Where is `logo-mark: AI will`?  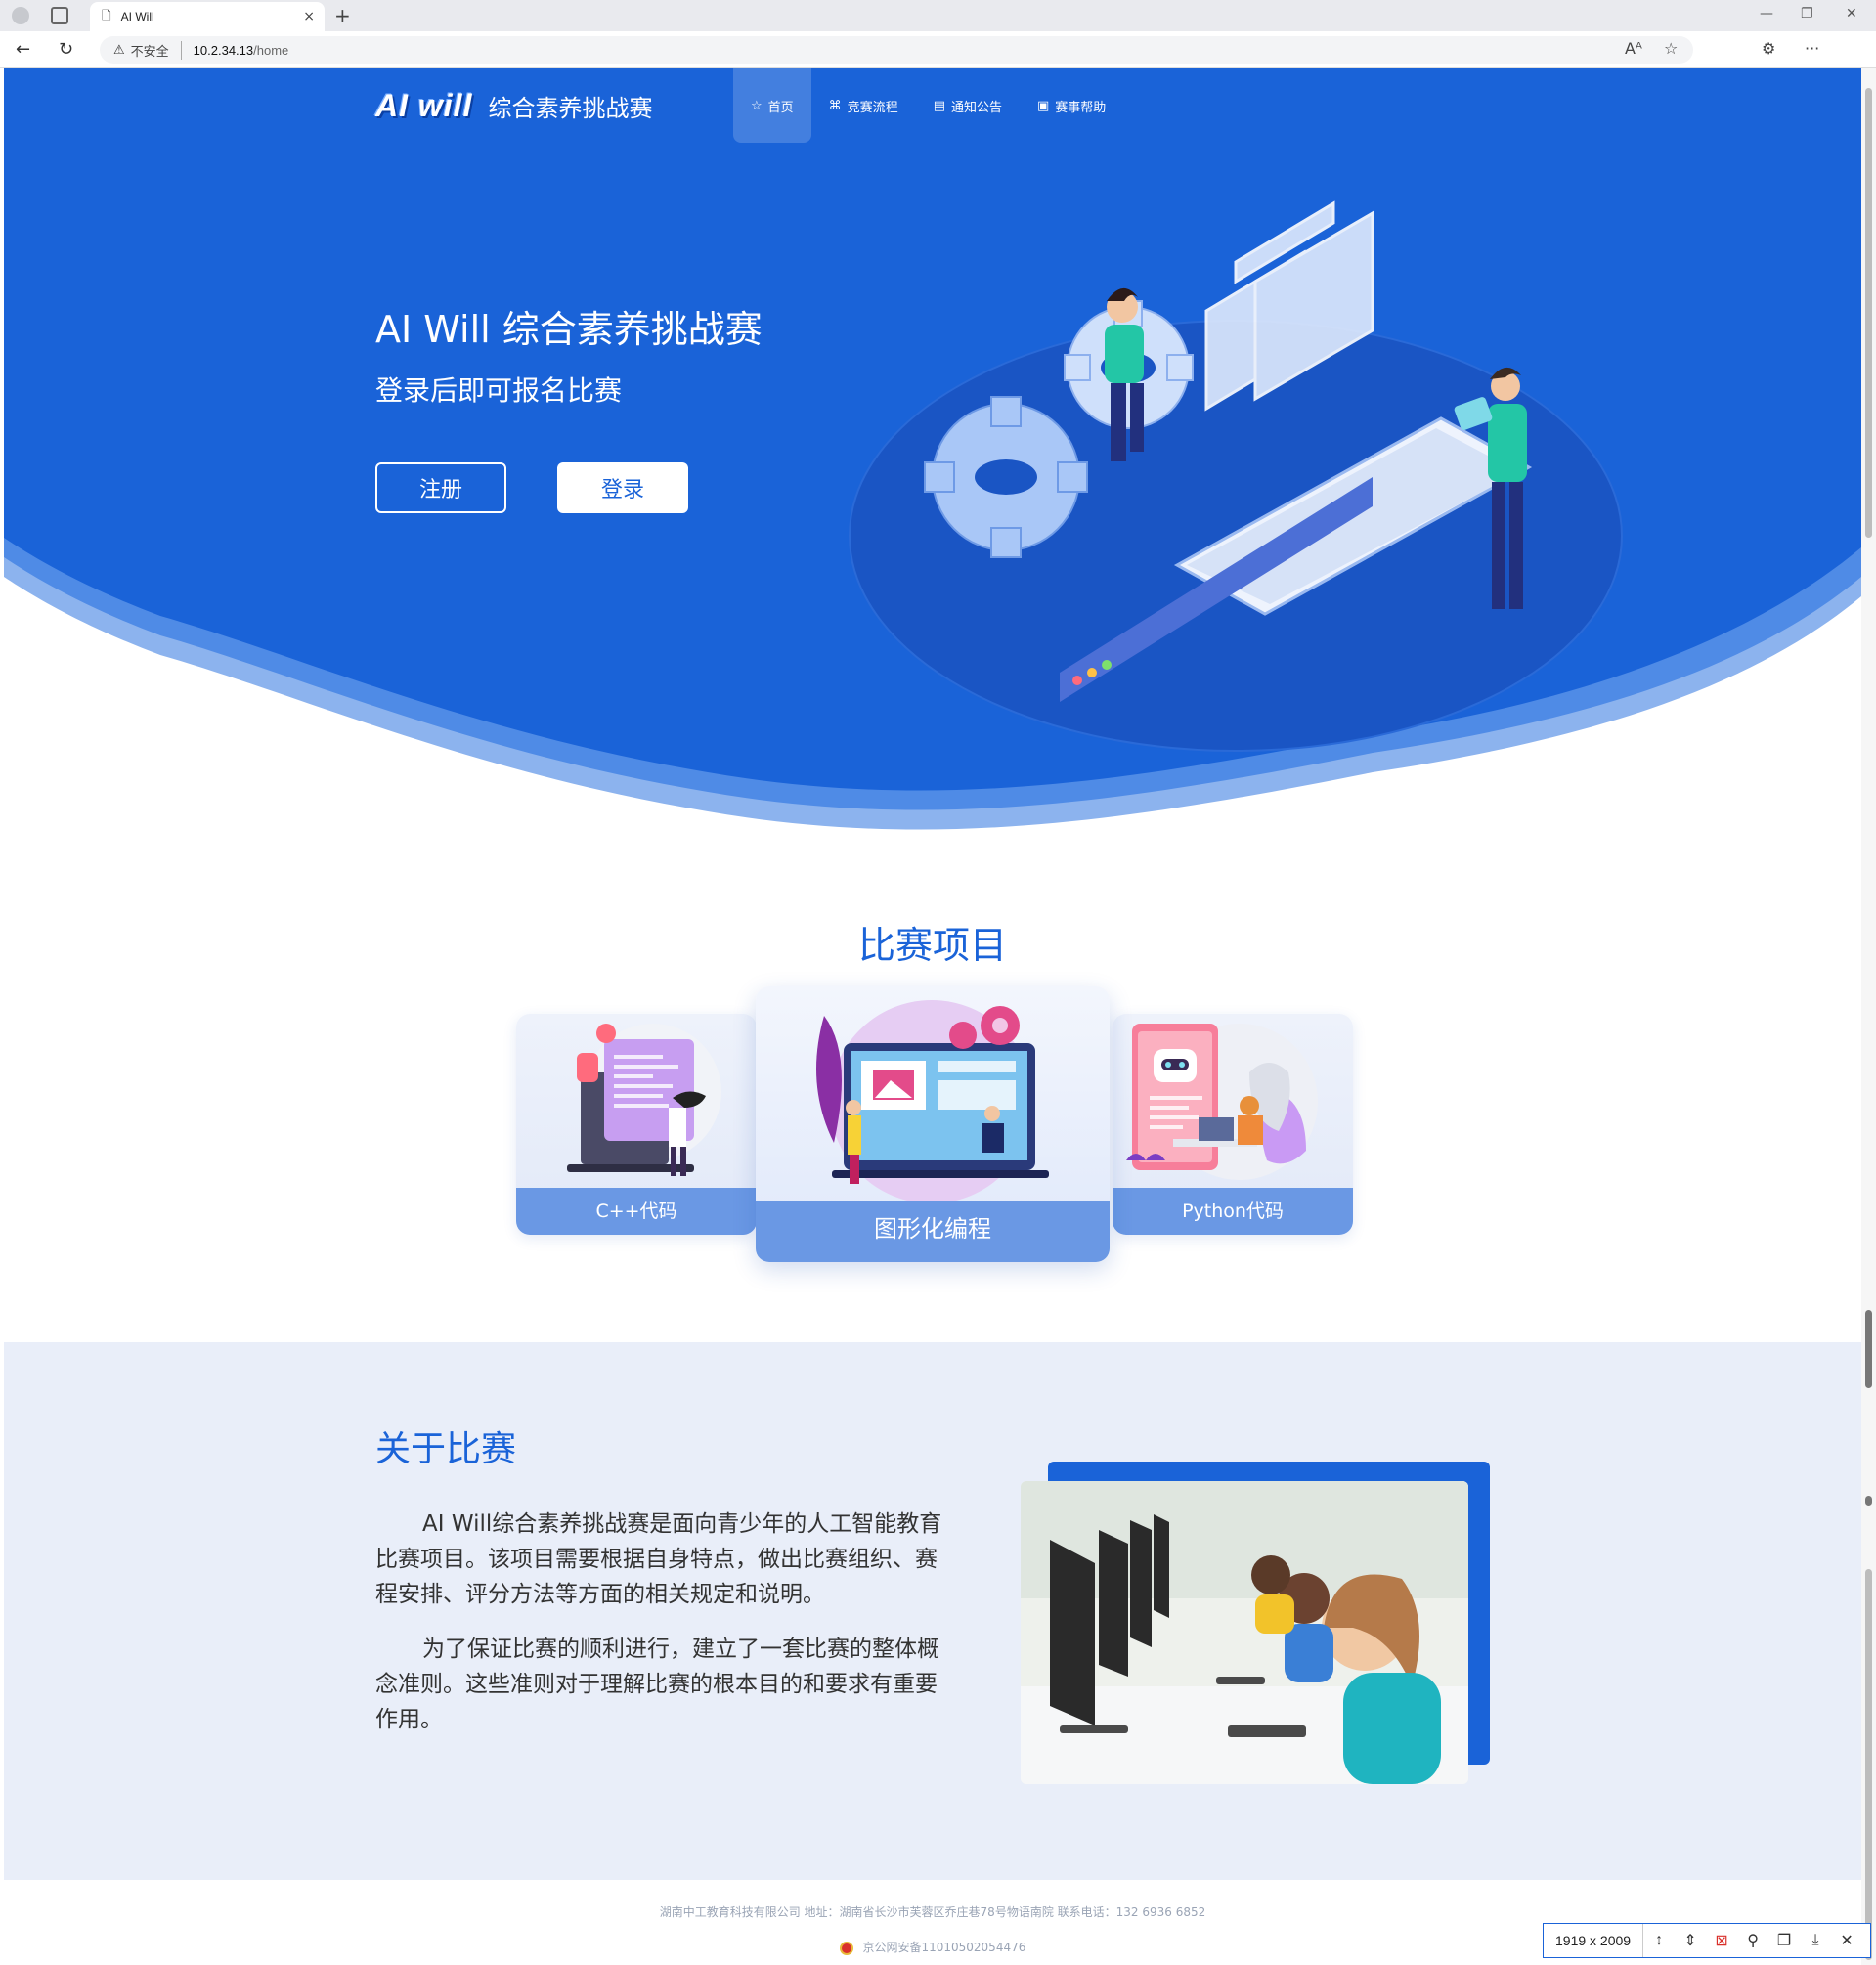 logo-mark: AI will is located at coordinates (424, 105).